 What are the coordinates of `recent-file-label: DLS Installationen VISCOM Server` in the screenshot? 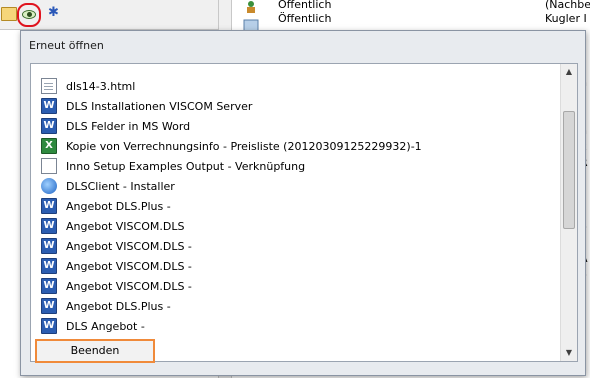 It's located at (159, 106).